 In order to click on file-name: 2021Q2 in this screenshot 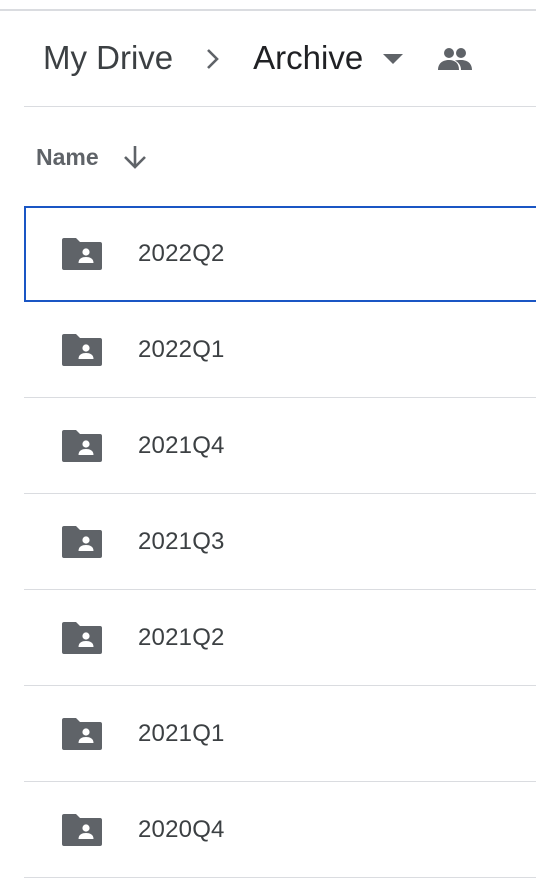, I will do `click(181, 637)`.